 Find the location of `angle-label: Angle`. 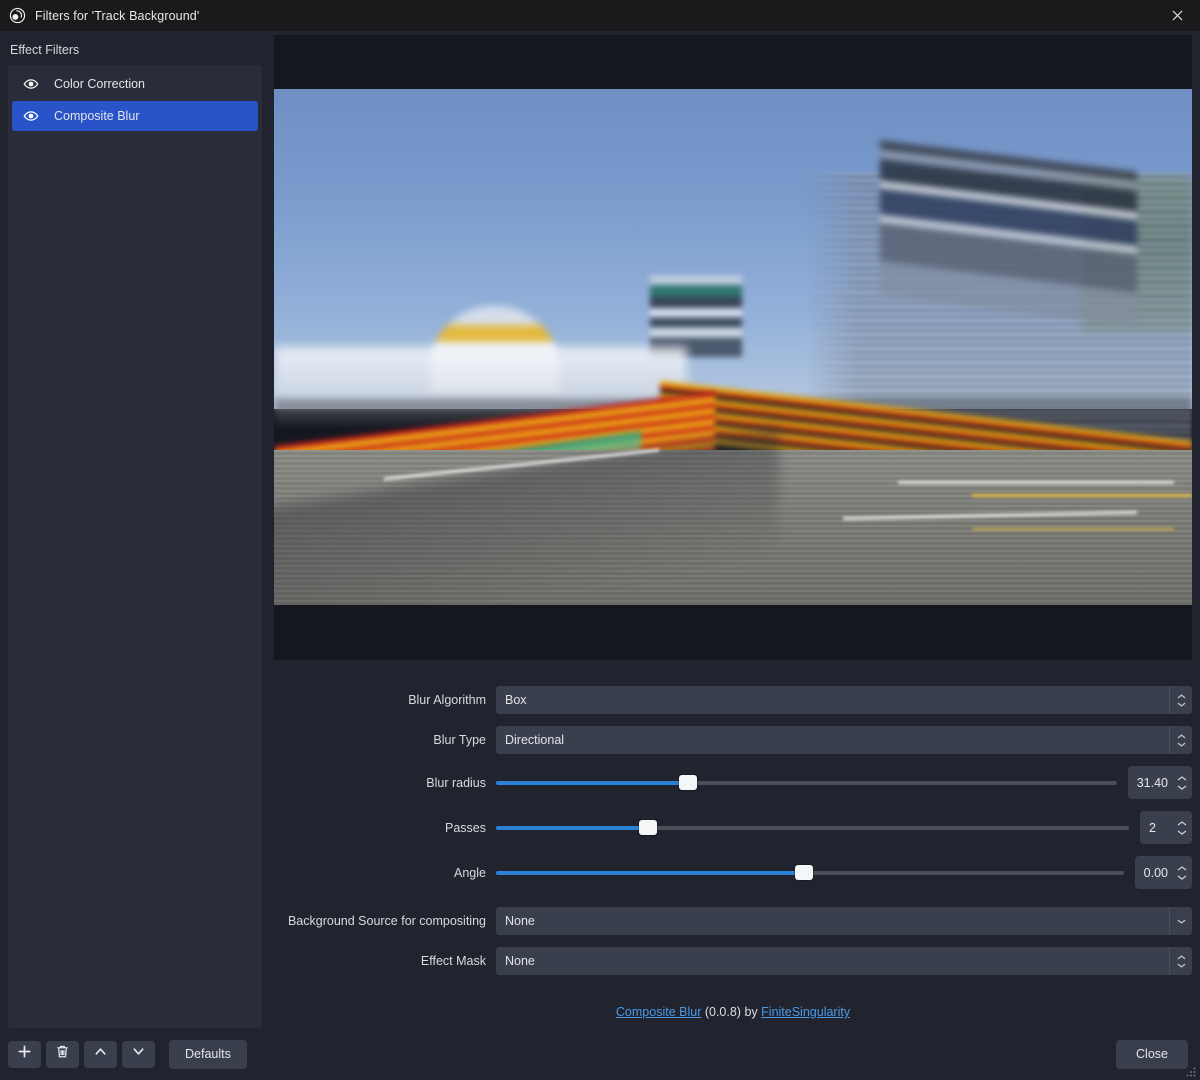

angle-label: Angle is located at coordinates (470, 872).